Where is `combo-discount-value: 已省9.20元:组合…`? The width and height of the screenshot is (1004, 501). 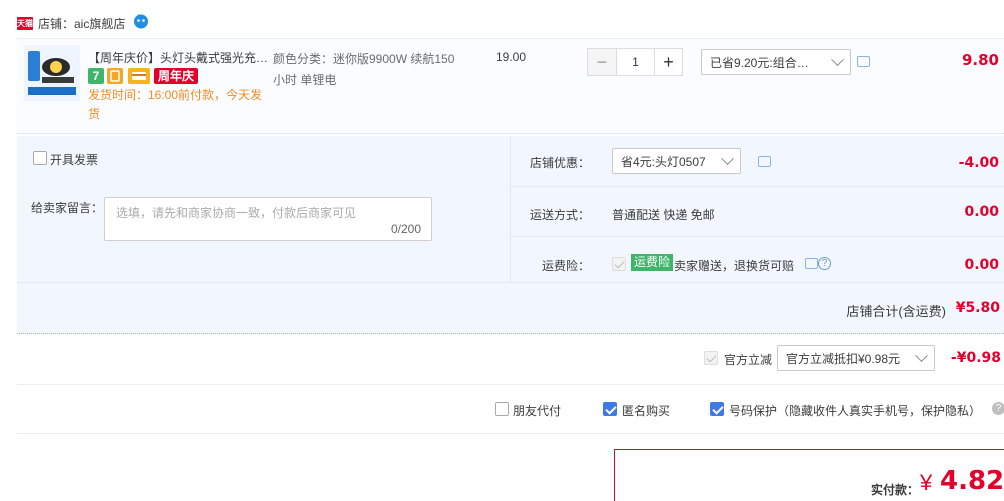
combo-discount-value: 已省9.20元:组合… is located at coordinates (759, 62).